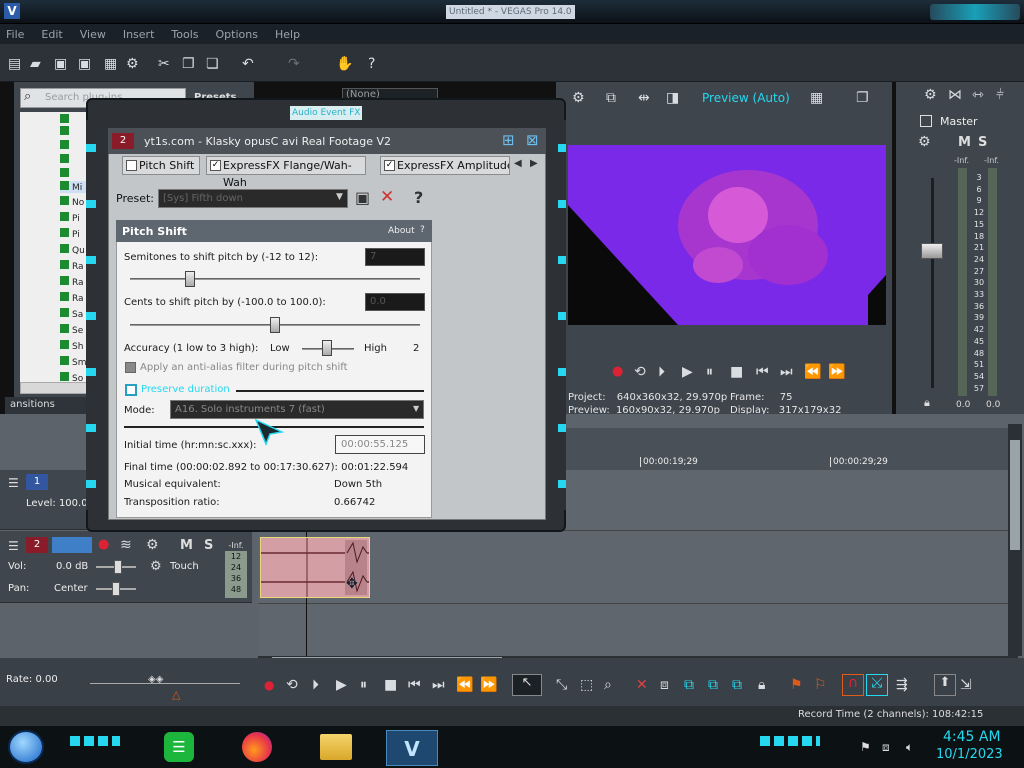 Image resolution: width=1024 pixels, height=768 pixels. Describe the element at coordinates (363, 685) in the screenshot. I see `main-pause-icon: ⏸` at that location.